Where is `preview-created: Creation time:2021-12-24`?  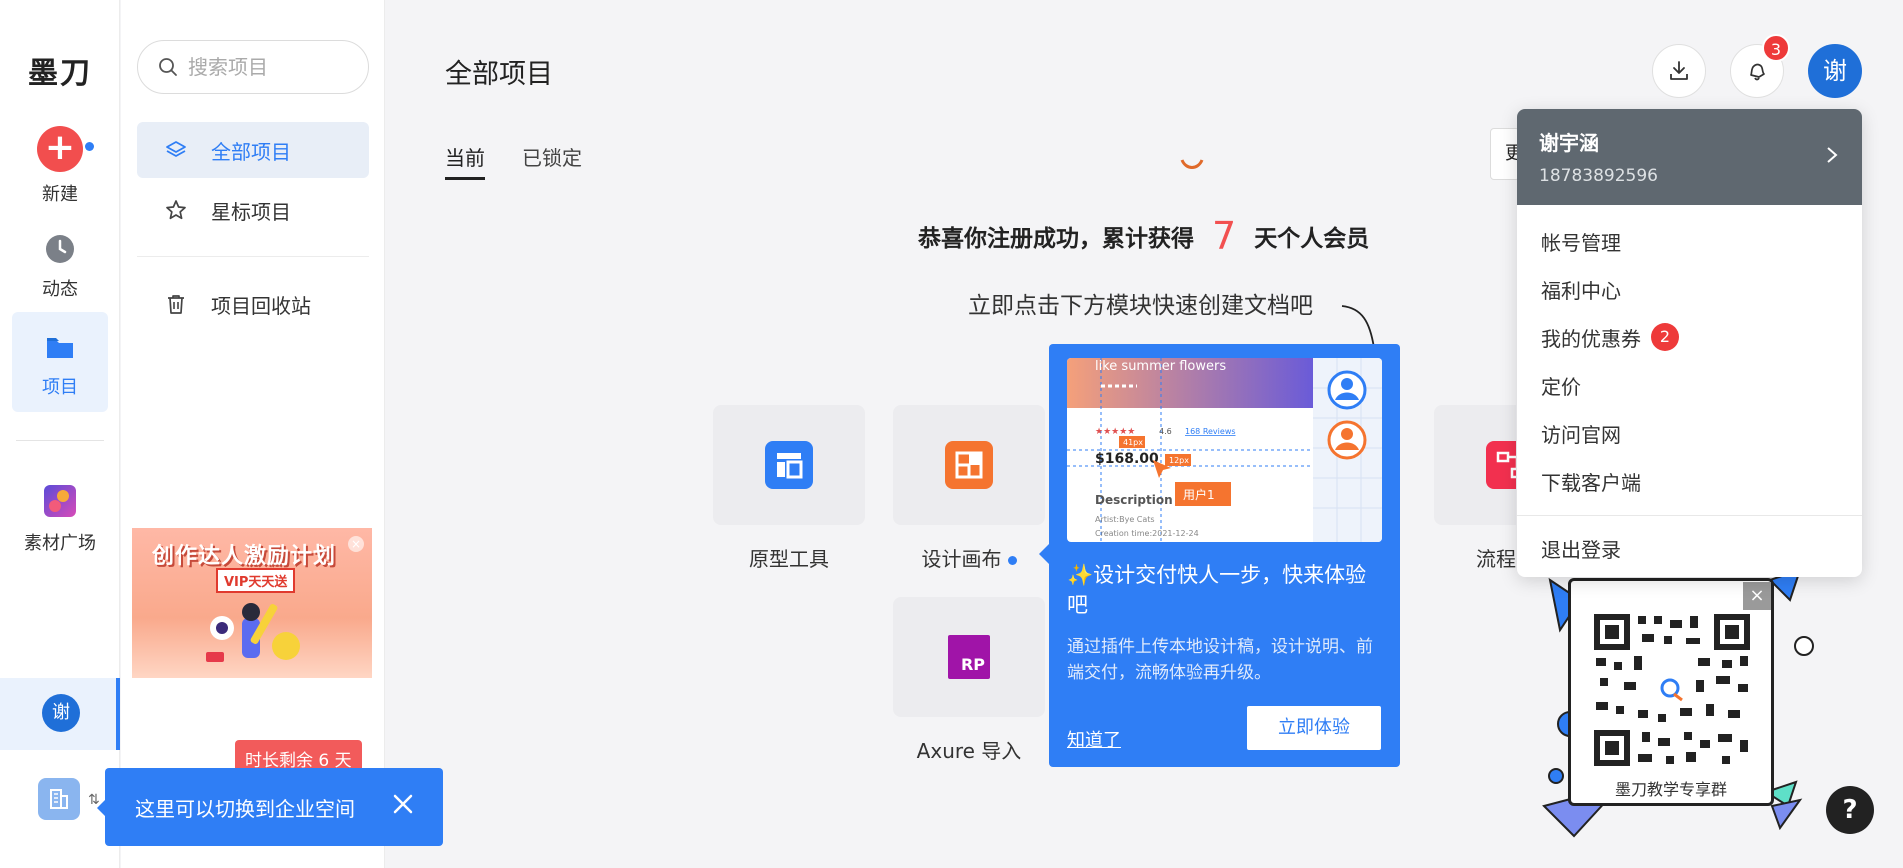
preview-created: Creation time:2021-12-24 is located at coordinates (1147, 533).